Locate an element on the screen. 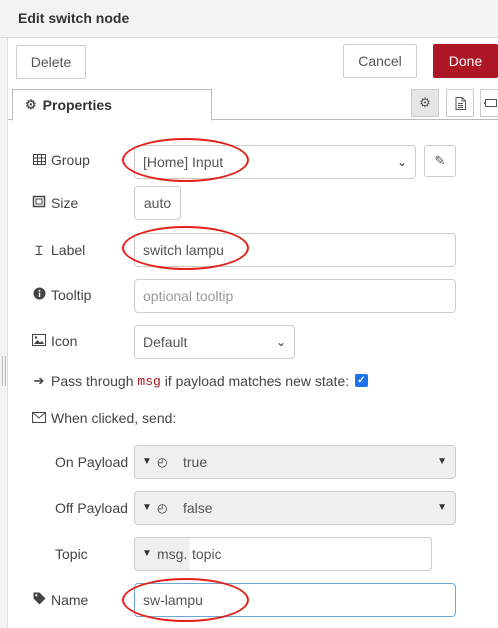 This screenshot has width=498, height=628. passthrough-prefix: Pass through is located at coordinates (92, 381).